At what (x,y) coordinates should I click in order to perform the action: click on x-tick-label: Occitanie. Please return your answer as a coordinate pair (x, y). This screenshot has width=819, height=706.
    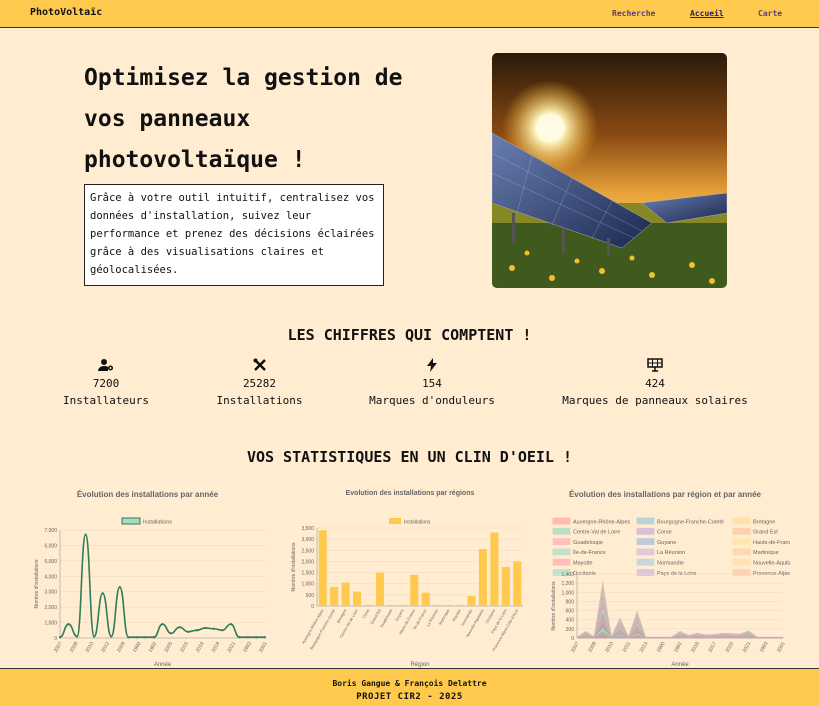
    Looking at the image, I should click on (490, 617).